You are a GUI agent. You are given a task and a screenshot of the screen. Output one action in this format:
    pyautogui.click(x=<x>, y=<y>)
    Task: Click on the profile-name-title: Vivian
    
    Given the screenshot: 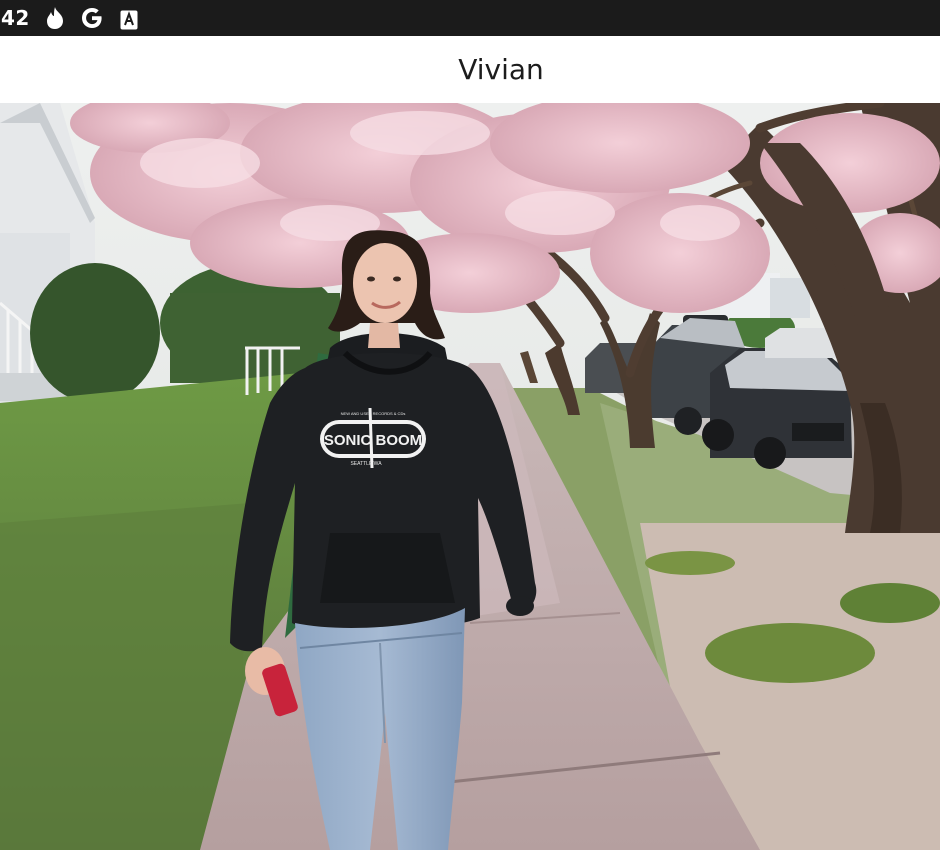 What is the action you would take?
    pyautogui.click(x=501, y=69)
    